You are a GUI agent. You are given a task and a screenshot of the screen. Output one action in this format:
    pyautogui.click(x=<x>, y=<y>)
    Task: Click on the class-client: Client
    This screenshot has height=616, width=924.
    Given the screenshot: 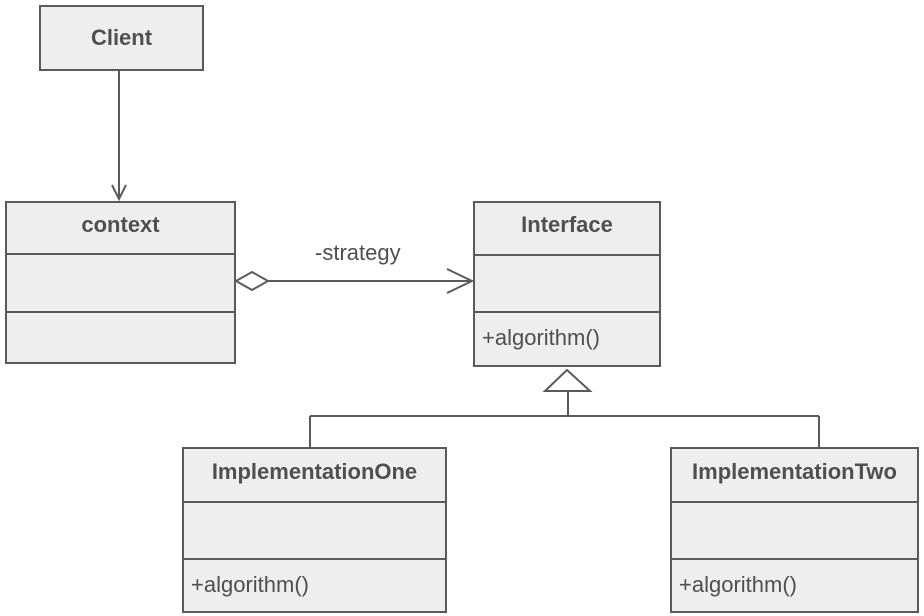 What is the action you would take?
    pyautogui.click(x=121, y=38)
    